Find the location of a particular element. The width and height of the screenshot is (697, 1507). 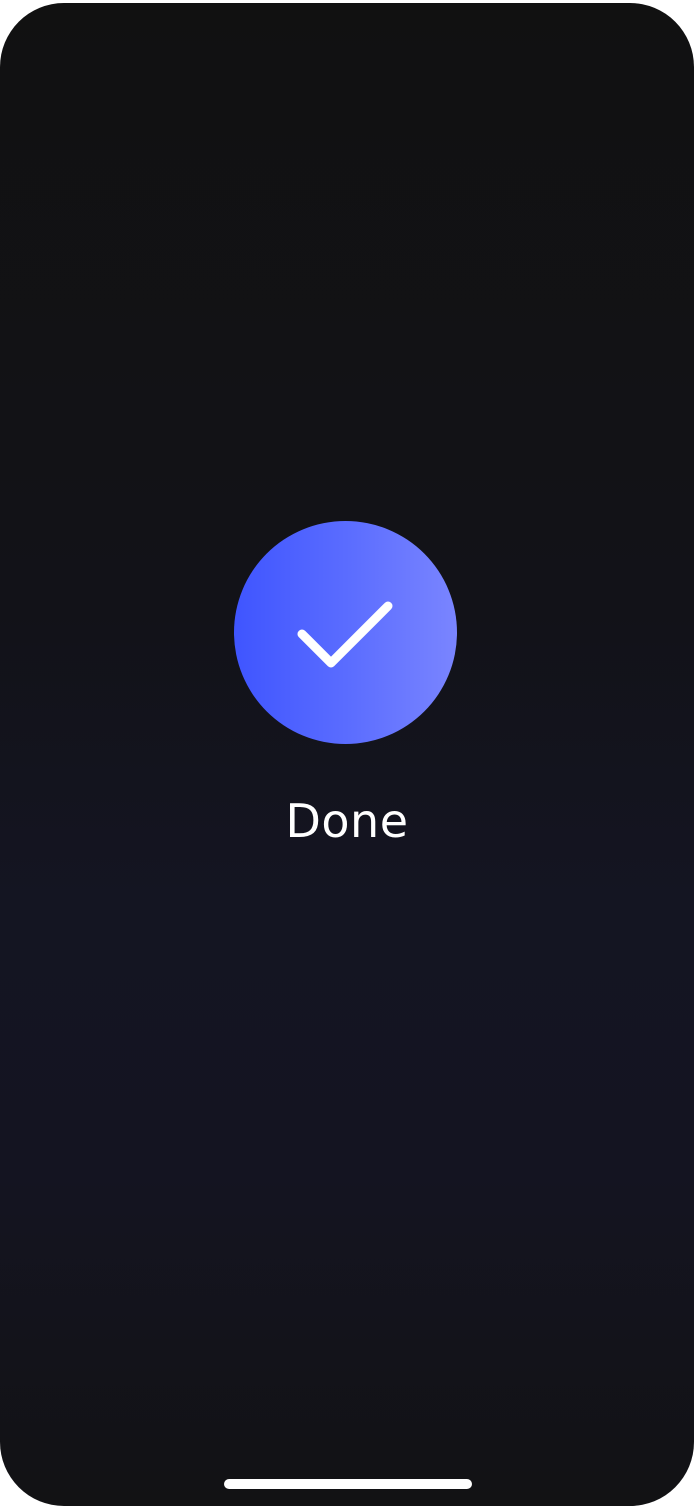

home-indicator is located at coordinates (348, 1484).